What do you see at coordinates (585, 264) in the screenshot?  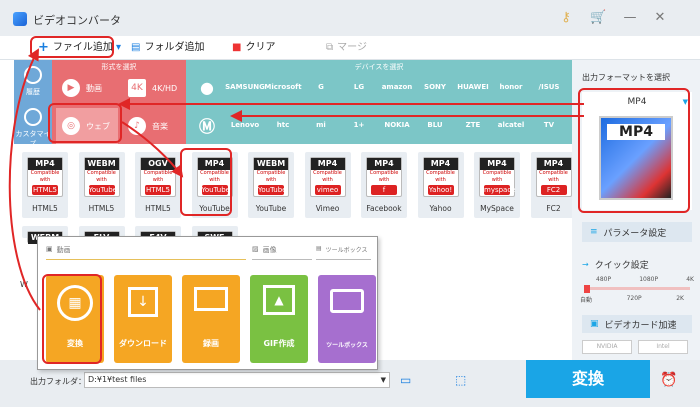 I see `quick-arrow-icon: →` at bounding box center [585, 264].